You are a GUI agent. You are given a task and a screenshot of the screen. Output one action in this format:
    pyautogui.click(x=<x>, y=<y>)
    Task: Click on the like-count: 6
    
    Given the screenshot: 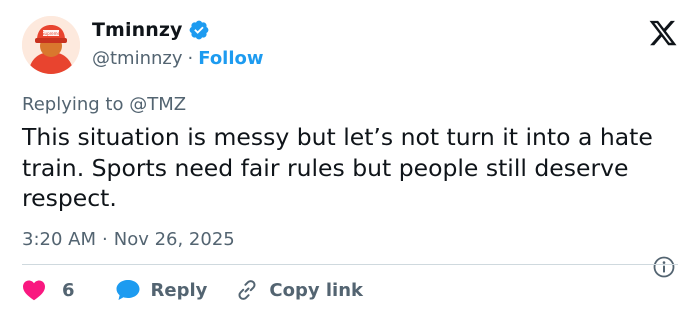 What is the action you would take?
    pyautogui.click(x=68, y=290)
    